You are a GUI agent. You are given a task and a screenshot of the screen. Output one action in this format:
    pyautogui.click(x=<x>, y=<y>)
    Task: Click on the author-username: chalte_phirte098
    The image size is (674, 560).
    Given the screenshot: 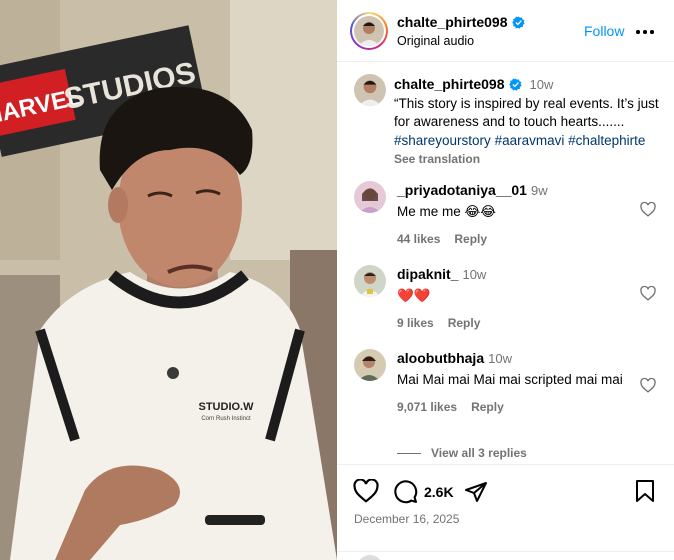 What is the action you would take?
    pyautogui.click(x=452, y=22)
    